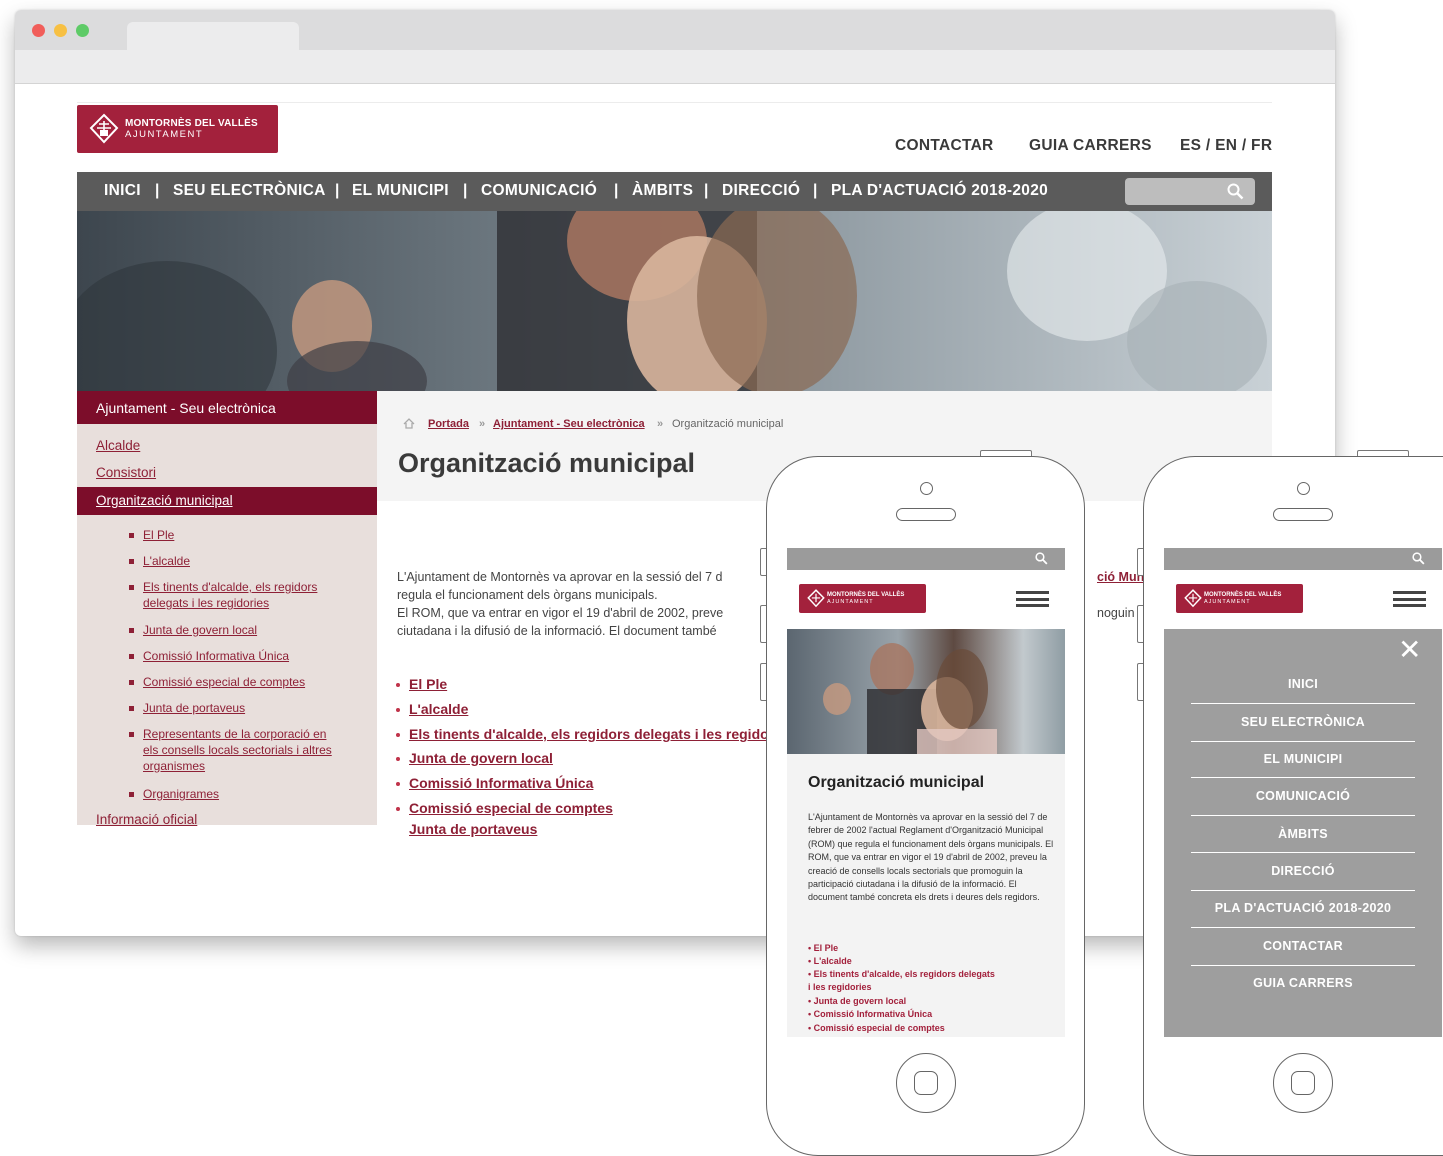 Image resolution: width=1443 pixels, height=1156 pixels. What do you see at coordinates (234, 734) in the screenshot?
I see `sub-item-representants: Representants de la corporació en` at bounding box center [234, 734].